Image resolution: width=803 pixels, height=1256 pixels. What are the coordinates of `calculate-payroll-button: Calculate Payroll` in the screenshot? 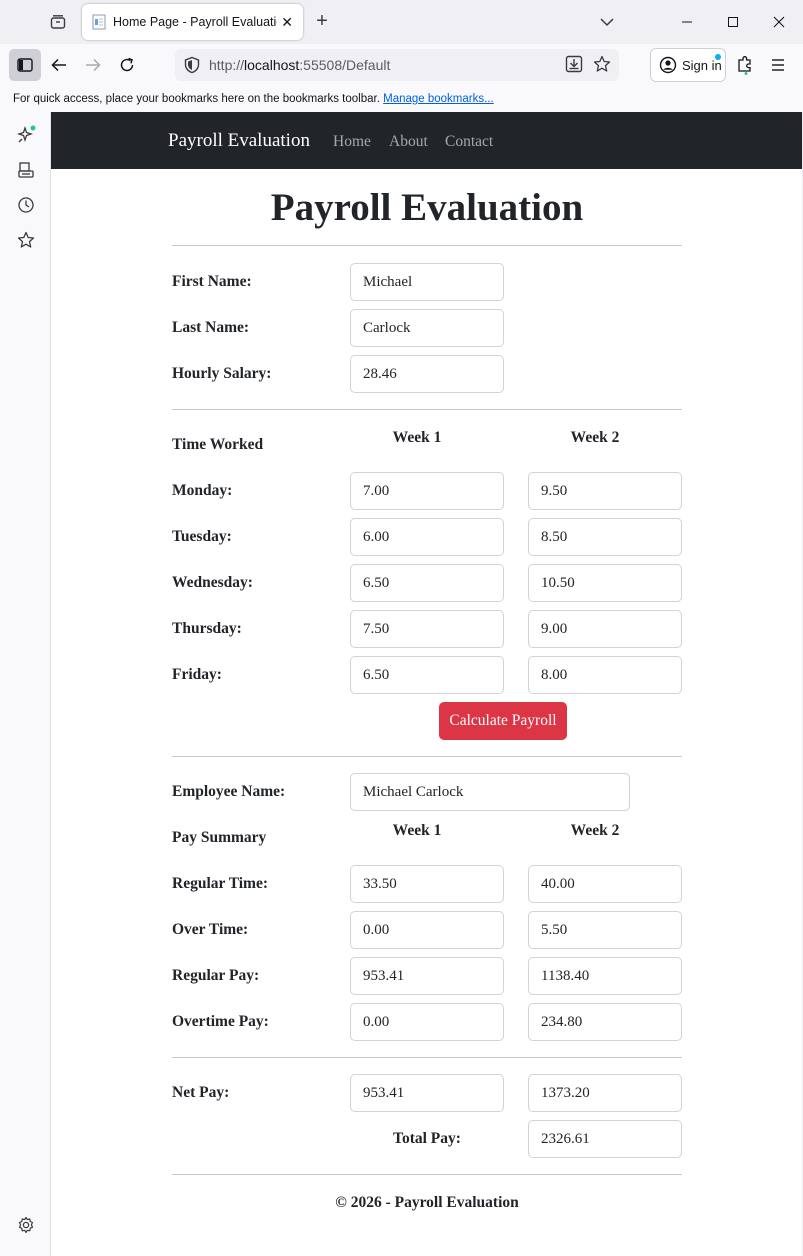 It's located at (503, 721).